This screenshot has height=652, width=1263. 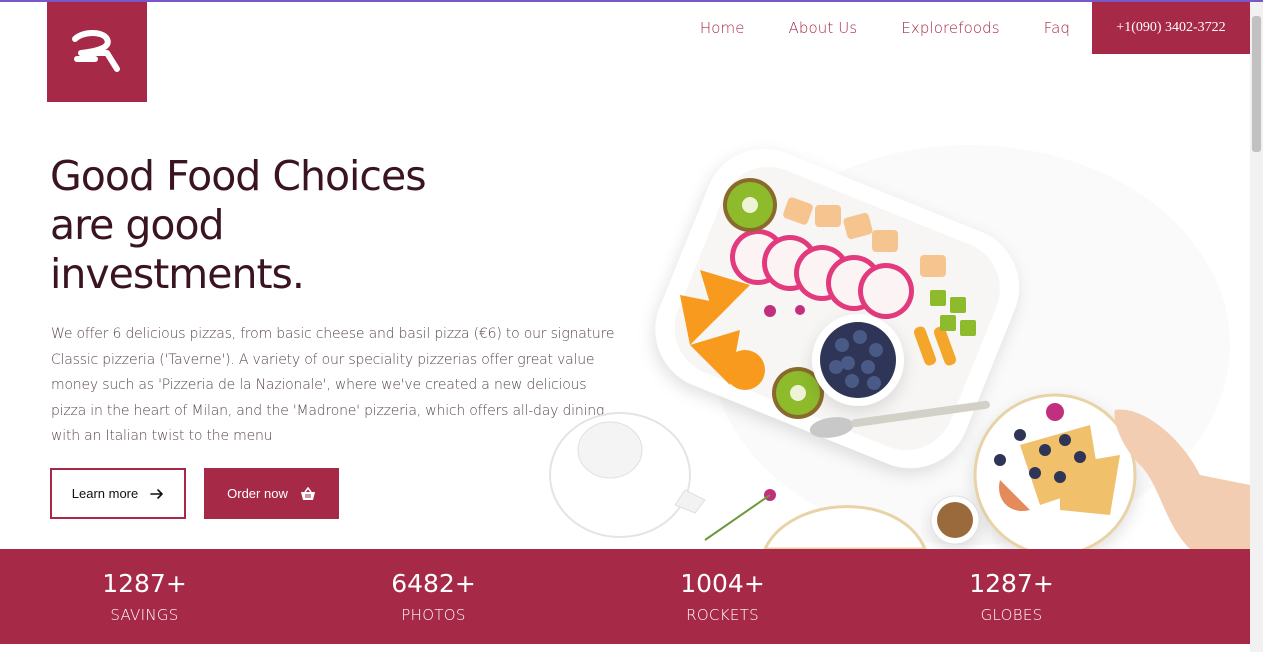 What do you see at coordinates (1171, 28) in the screenshot?
I see `phone-button: +1(090) 3402-3722` at bounding box center [1171, 28].